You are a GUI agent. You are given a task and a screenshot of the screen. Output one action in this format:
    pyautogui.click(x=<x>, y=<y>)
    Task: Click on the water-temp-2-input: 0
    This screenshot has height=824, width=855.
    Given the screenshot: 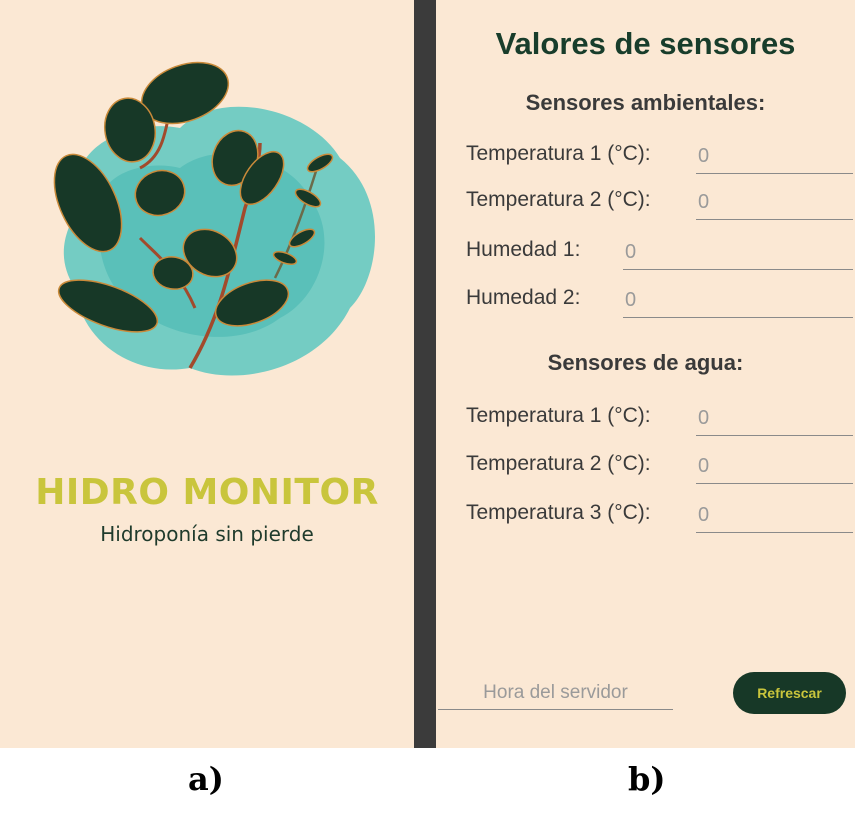 What is the action you would take?
    pyautogui.click(x=774, y=468)
    